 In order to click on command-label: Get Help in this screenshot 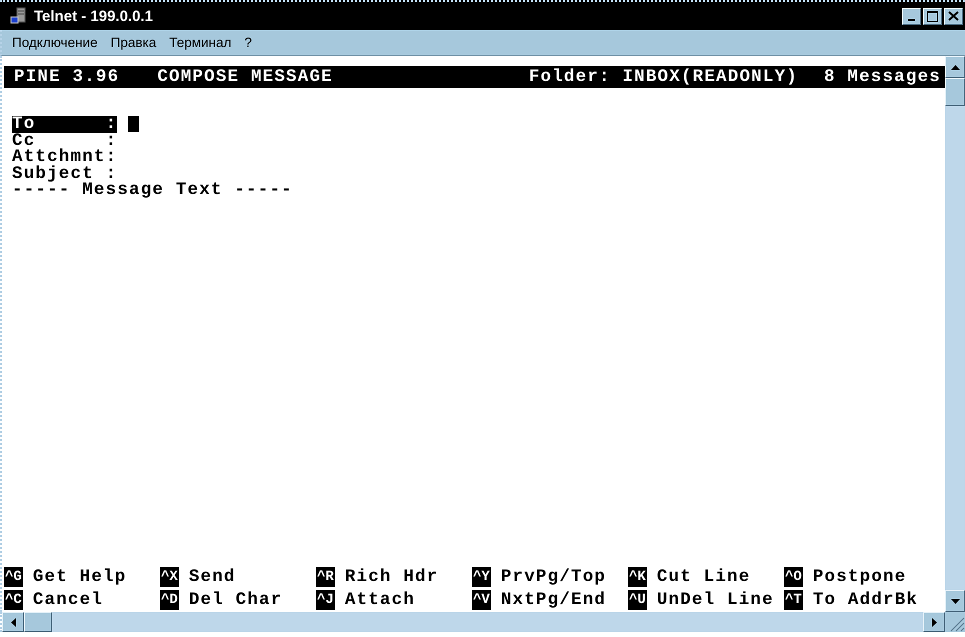, I will do `click(79, 577)`.